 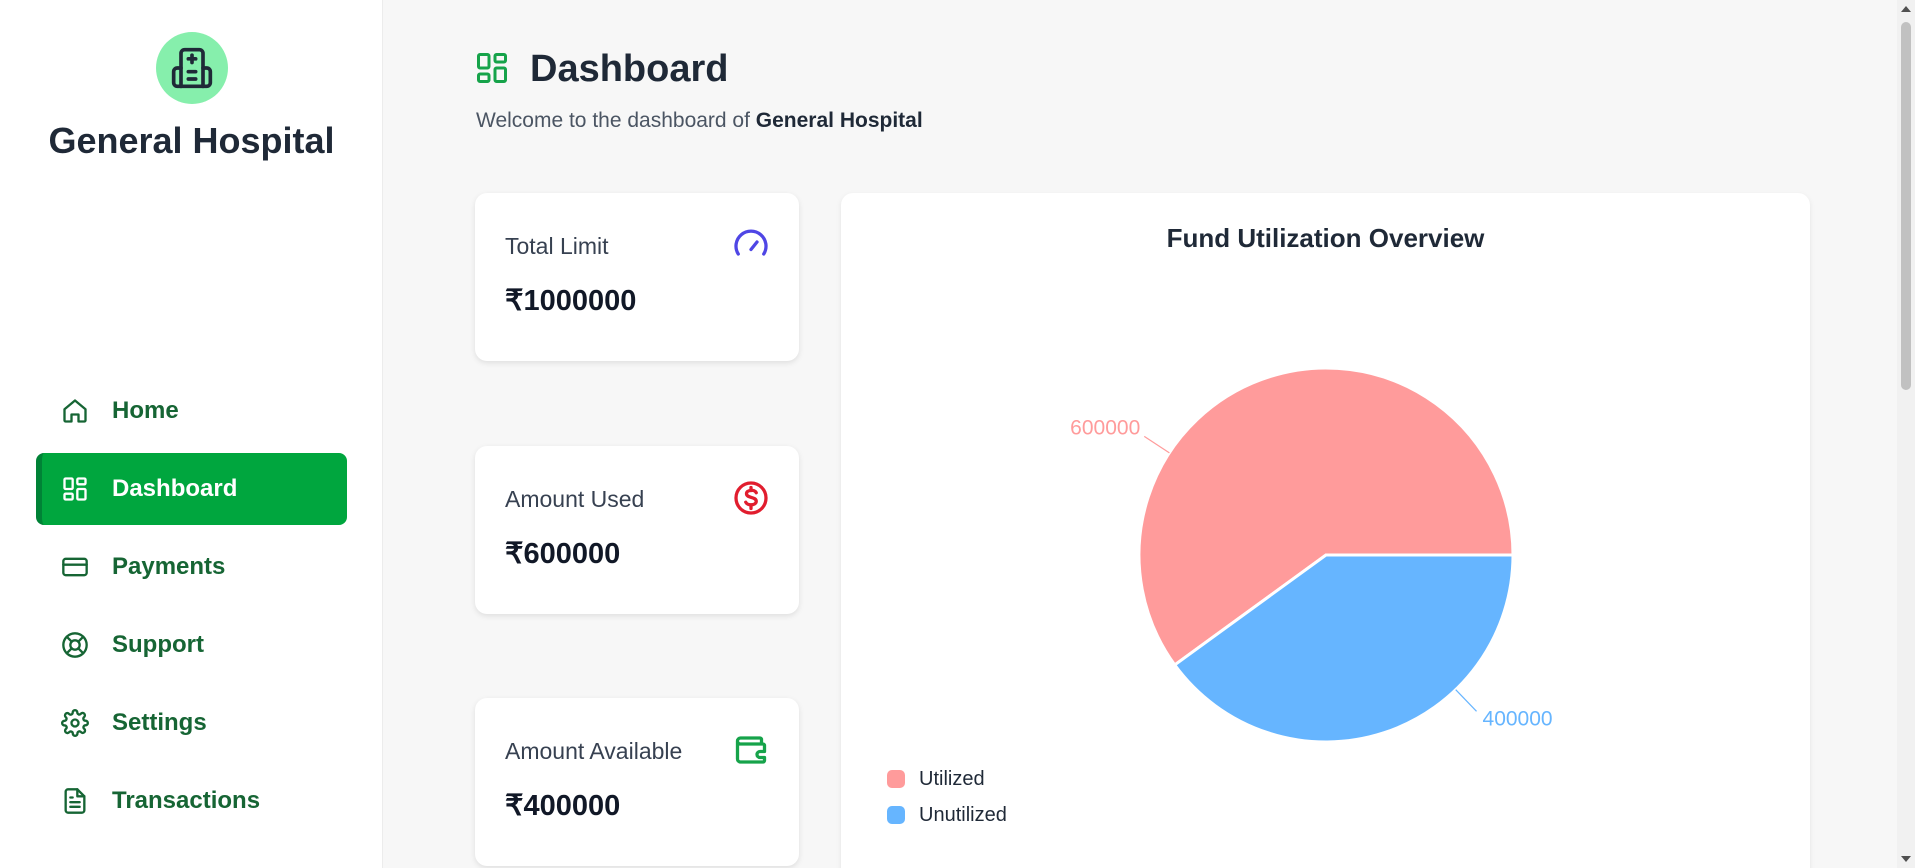 I want to click on sidebar-item-payments: Payments, so click(x=191, y=567).